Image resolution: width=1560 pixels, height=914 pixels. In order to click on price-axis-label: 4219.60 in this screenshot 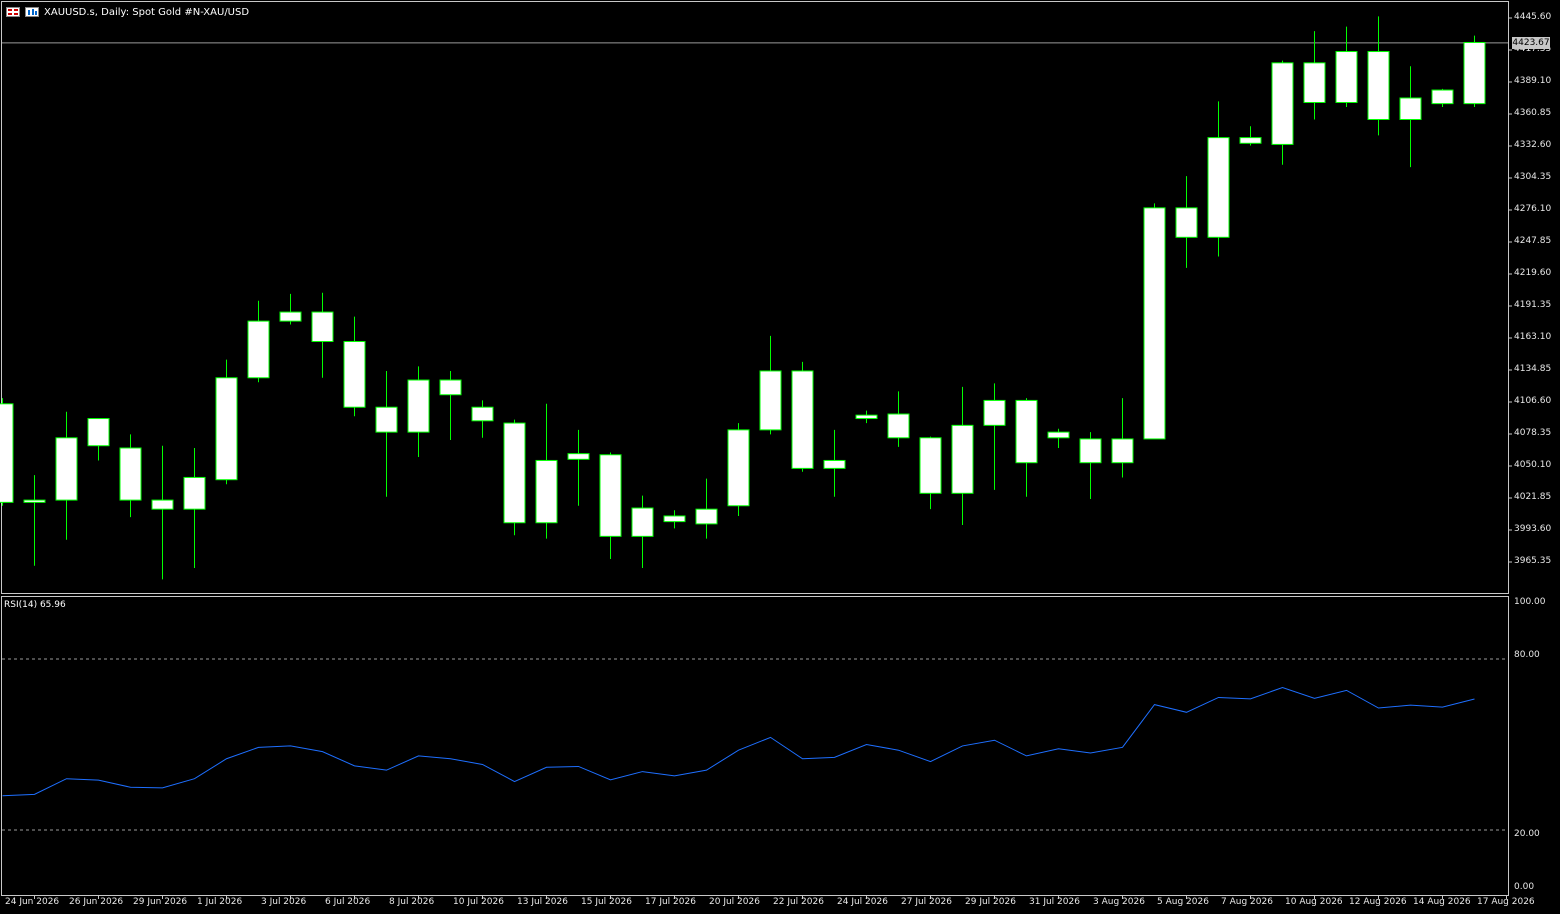, I will do `click(1533, 273)`.